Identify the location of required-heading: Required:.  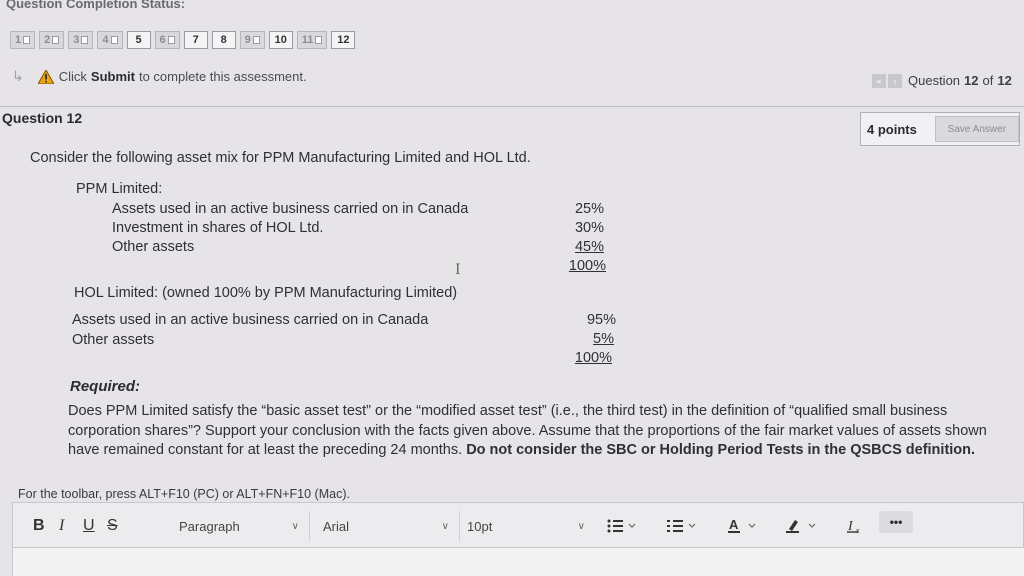
(105, 386).